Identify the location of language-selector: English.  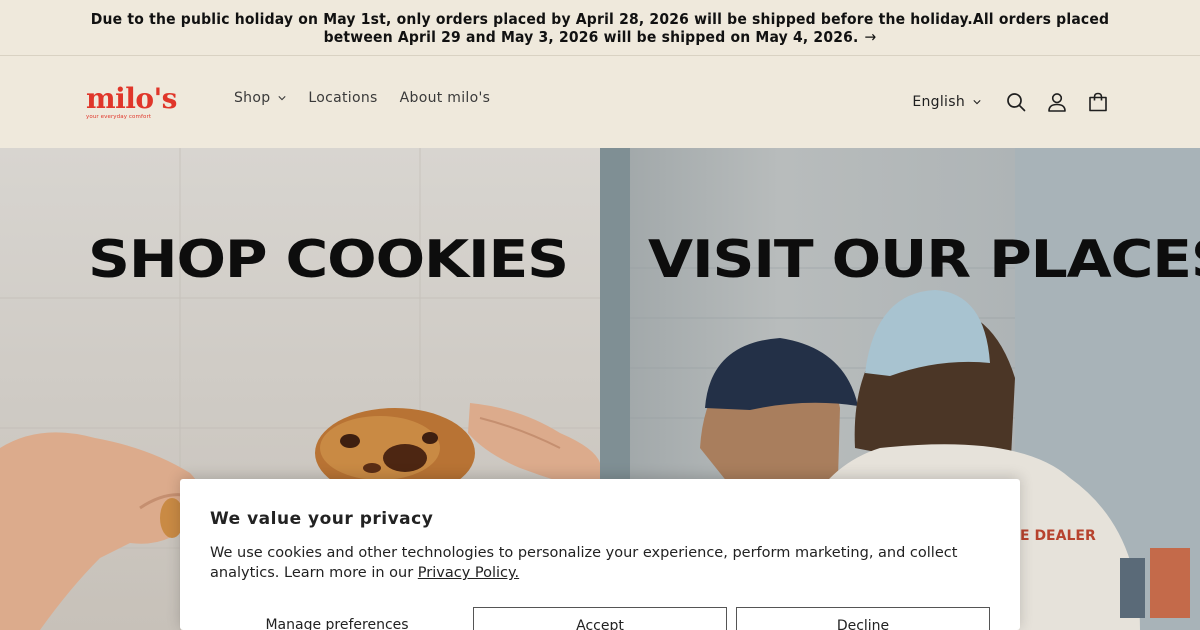
(946, 102).